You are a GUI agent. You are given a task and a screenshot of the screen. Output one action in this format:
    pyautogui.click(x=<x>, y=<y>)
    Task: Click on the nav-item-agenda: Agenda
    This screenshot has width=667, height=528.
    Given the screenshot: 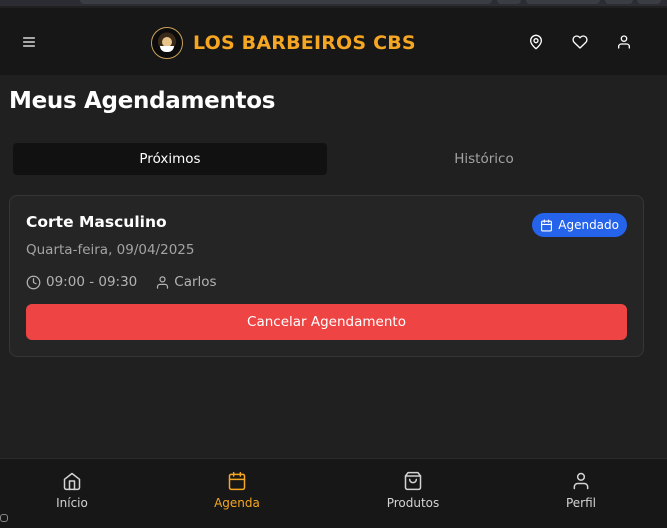 What is the action you would take?
    pyautogui.click(x=237, y=490)
    